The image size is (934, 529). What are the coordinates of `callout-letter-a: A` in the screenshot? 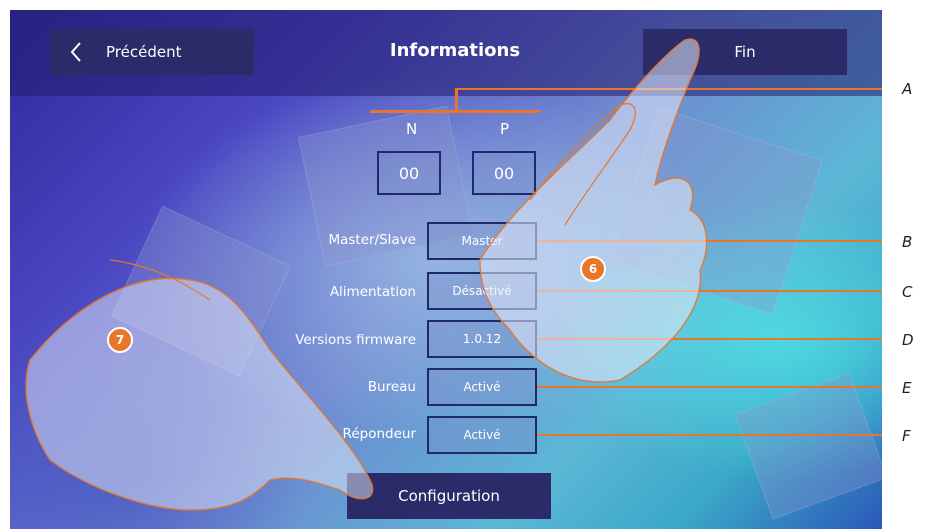 It's located at (907, 89).